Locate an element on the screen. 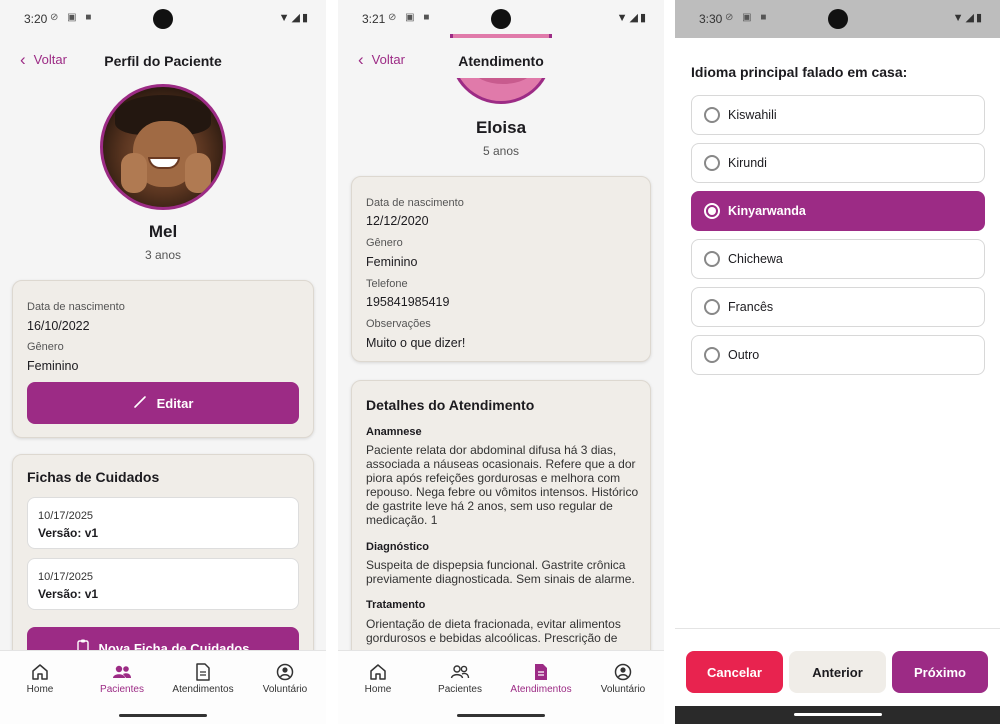 Image resolution: width=1000 pixels, height=724 pixels. option-label: Kirundi is located at coordinates (747, 163).